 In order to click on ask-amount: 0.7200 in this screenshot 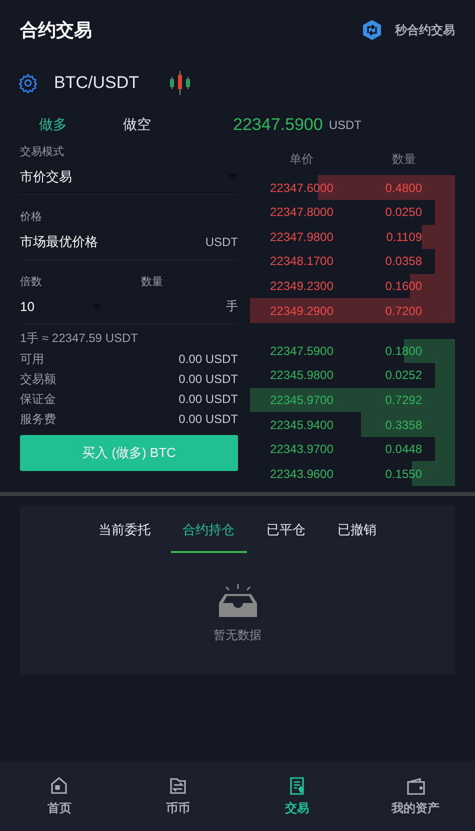, I will do `click(403, 311)`.